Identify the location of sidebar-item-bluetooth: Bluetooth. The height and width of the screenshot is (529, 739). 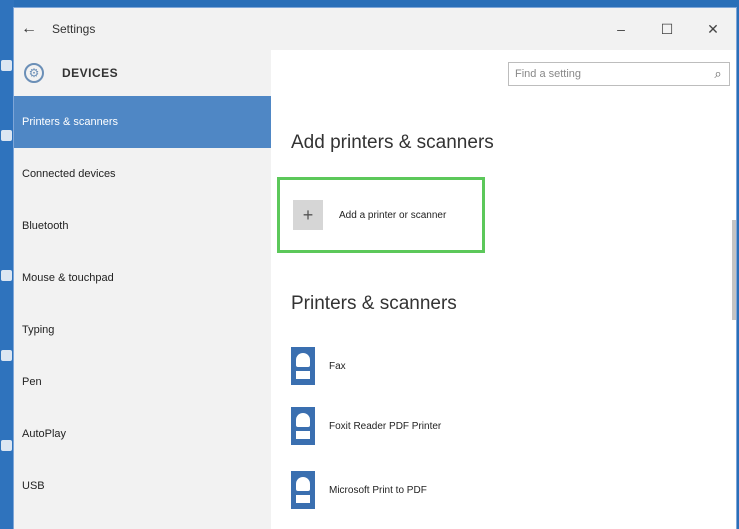
(142, 226).